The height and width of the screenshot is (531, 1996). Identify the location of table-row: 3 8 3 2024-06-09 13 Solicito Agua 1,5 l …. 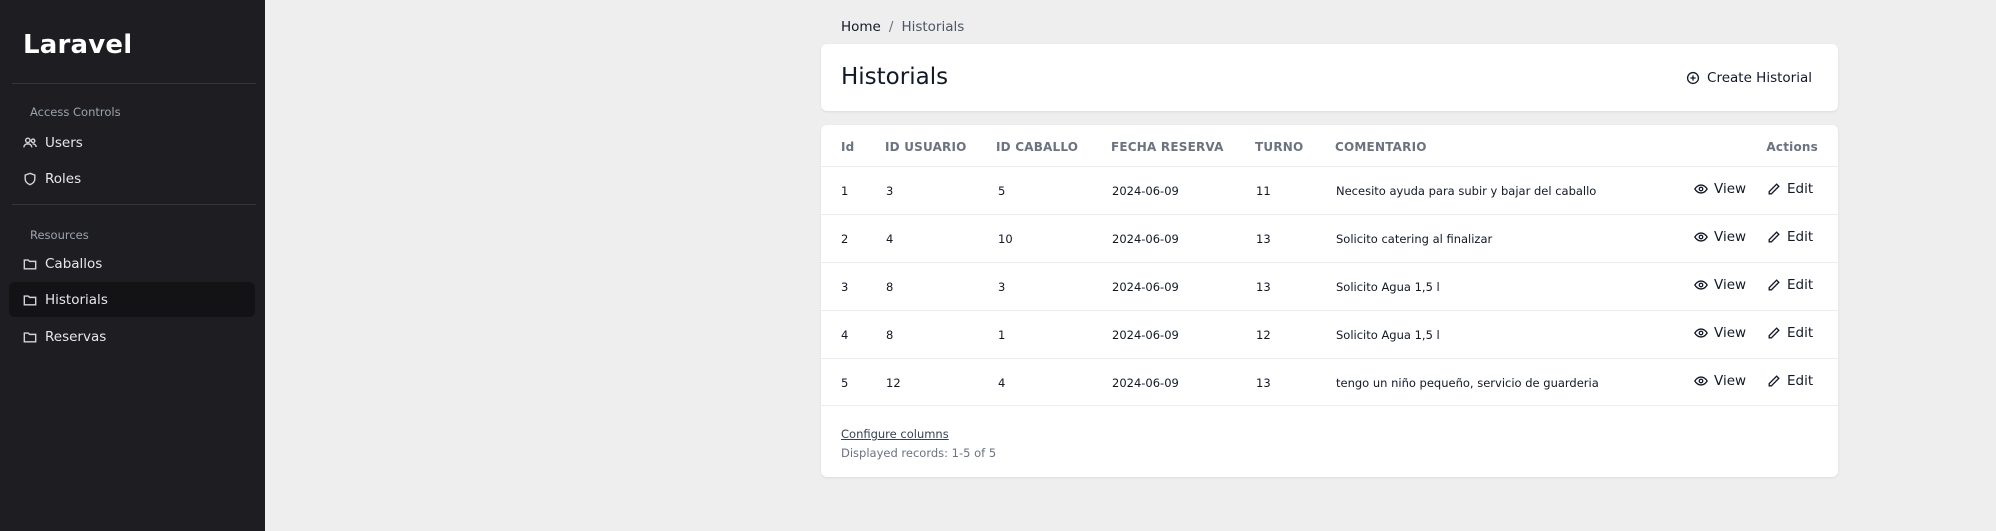
(1329, 286).